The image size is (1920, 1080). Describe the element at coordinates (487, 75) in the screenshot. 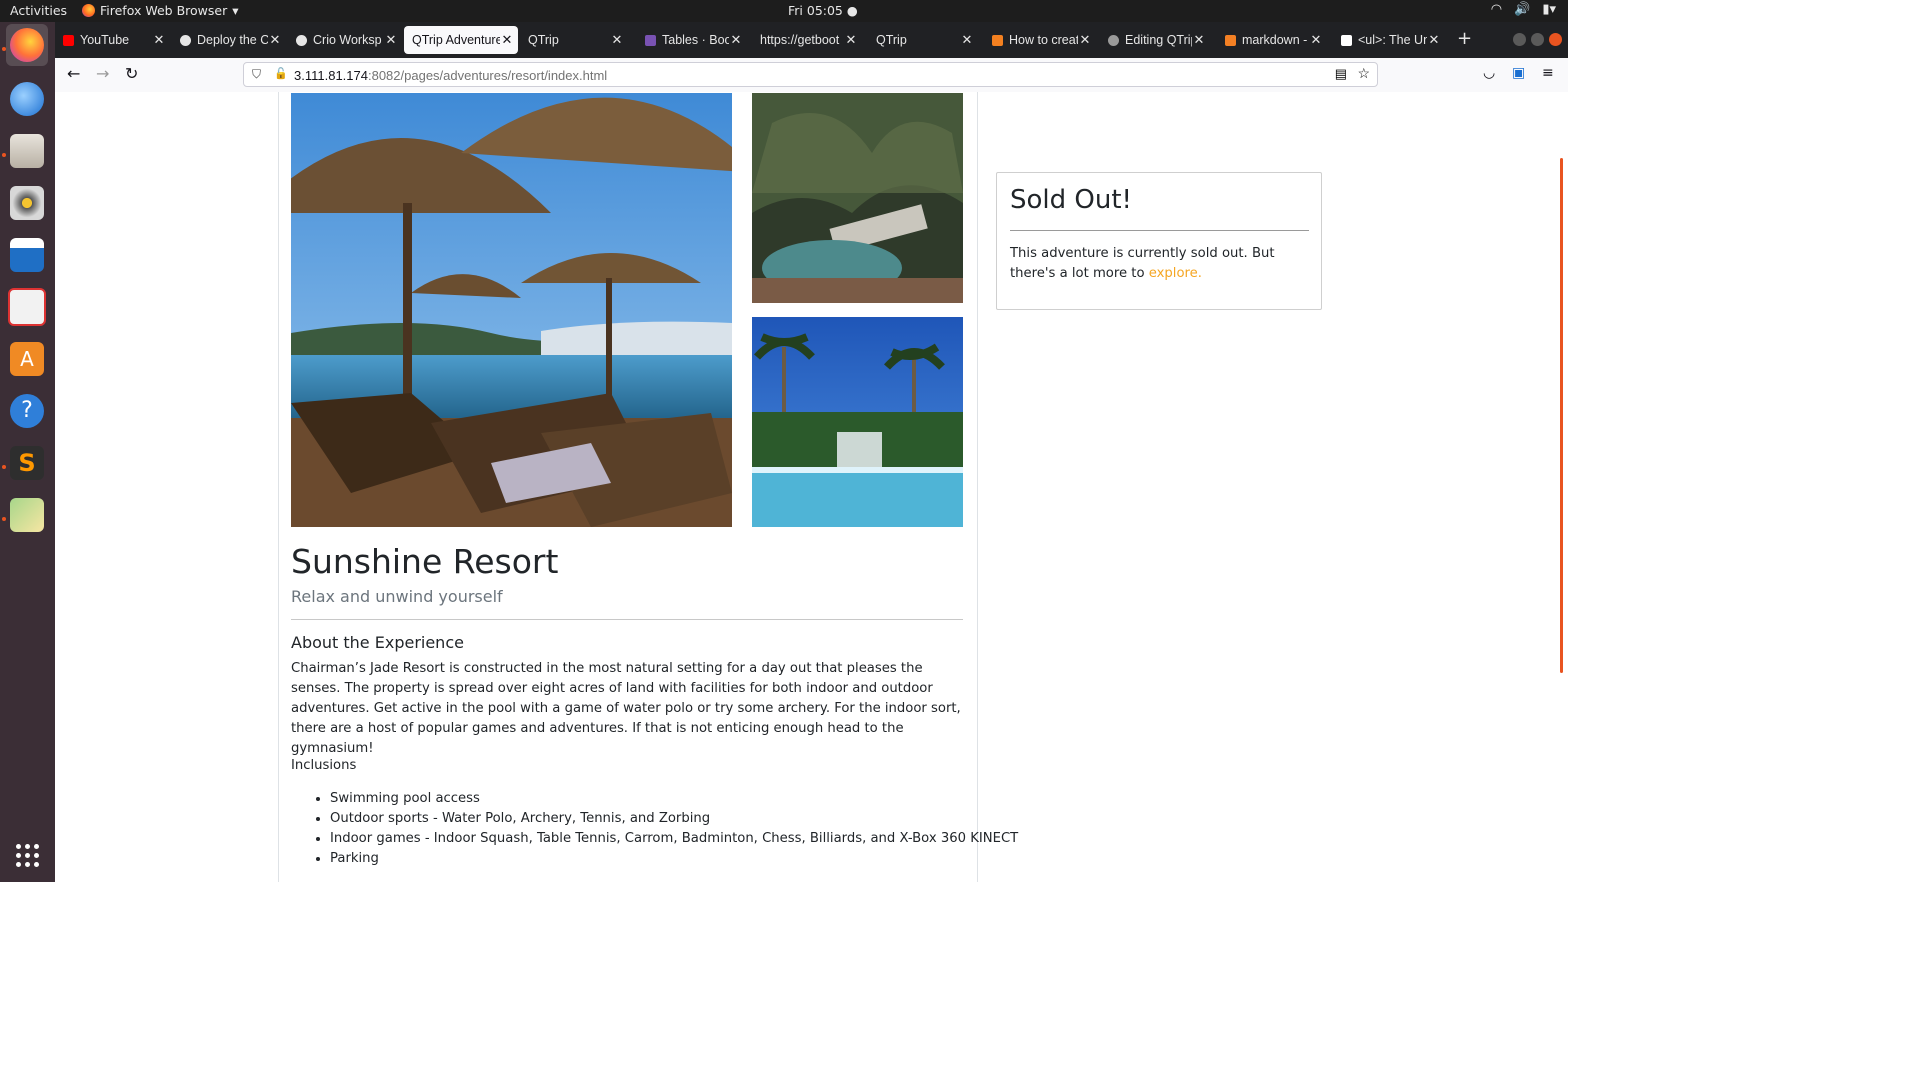

I see `url-path: :8082/pages/adventures/resort/index.html` at that location.